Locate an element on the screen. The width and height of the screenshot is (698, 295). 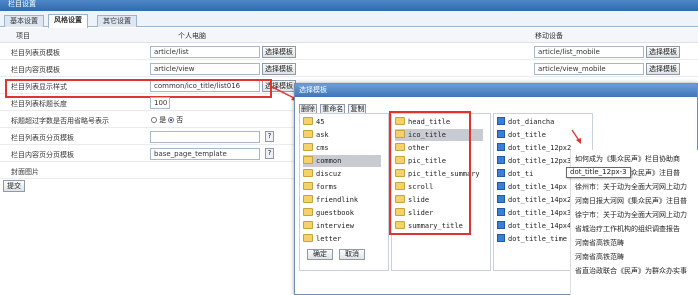
ok-button: 确定 is located at coordinates (320, 254).